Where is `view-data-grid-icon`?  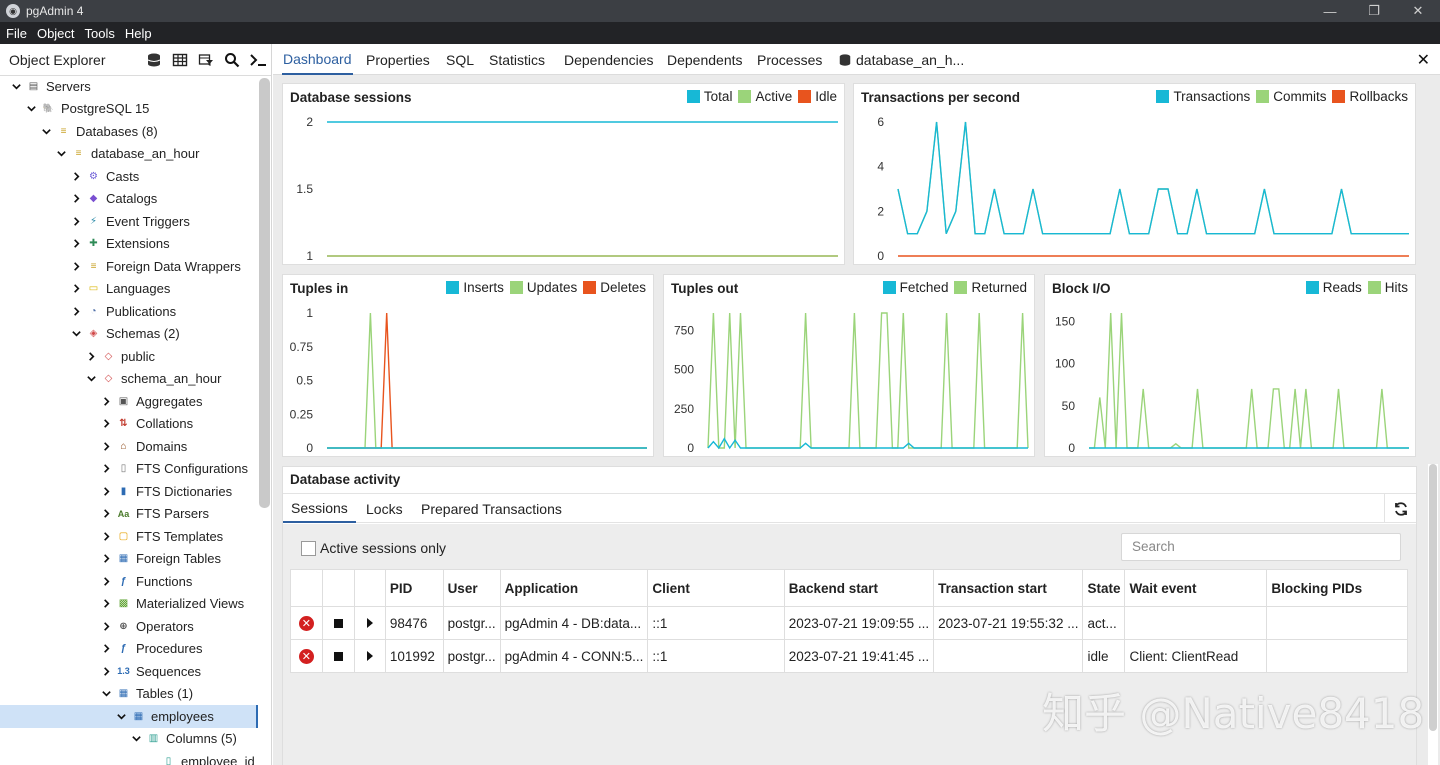
view-data-grid-icon is located at coordinates (180, 60).